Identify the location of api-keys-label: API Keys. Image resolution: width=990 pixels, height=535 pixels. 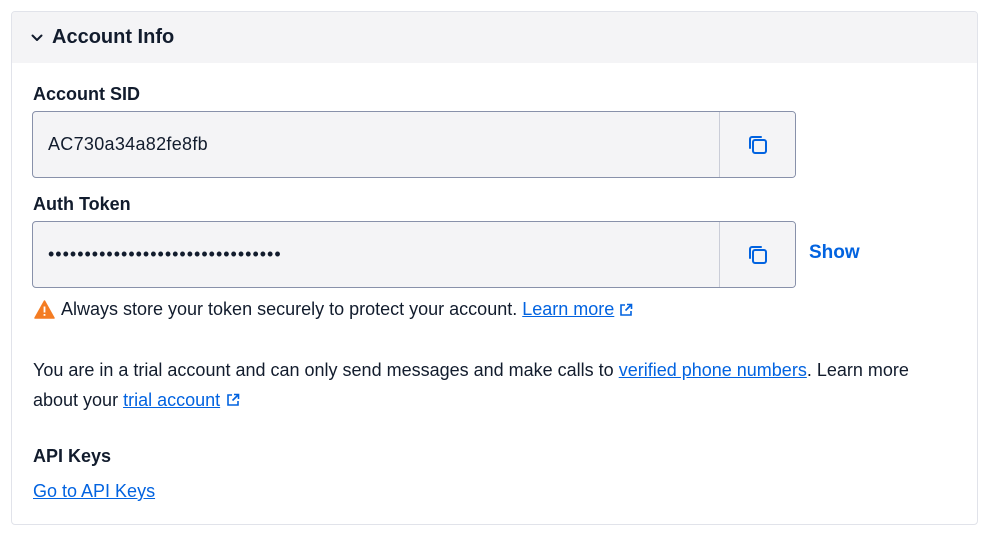
(72, 456).